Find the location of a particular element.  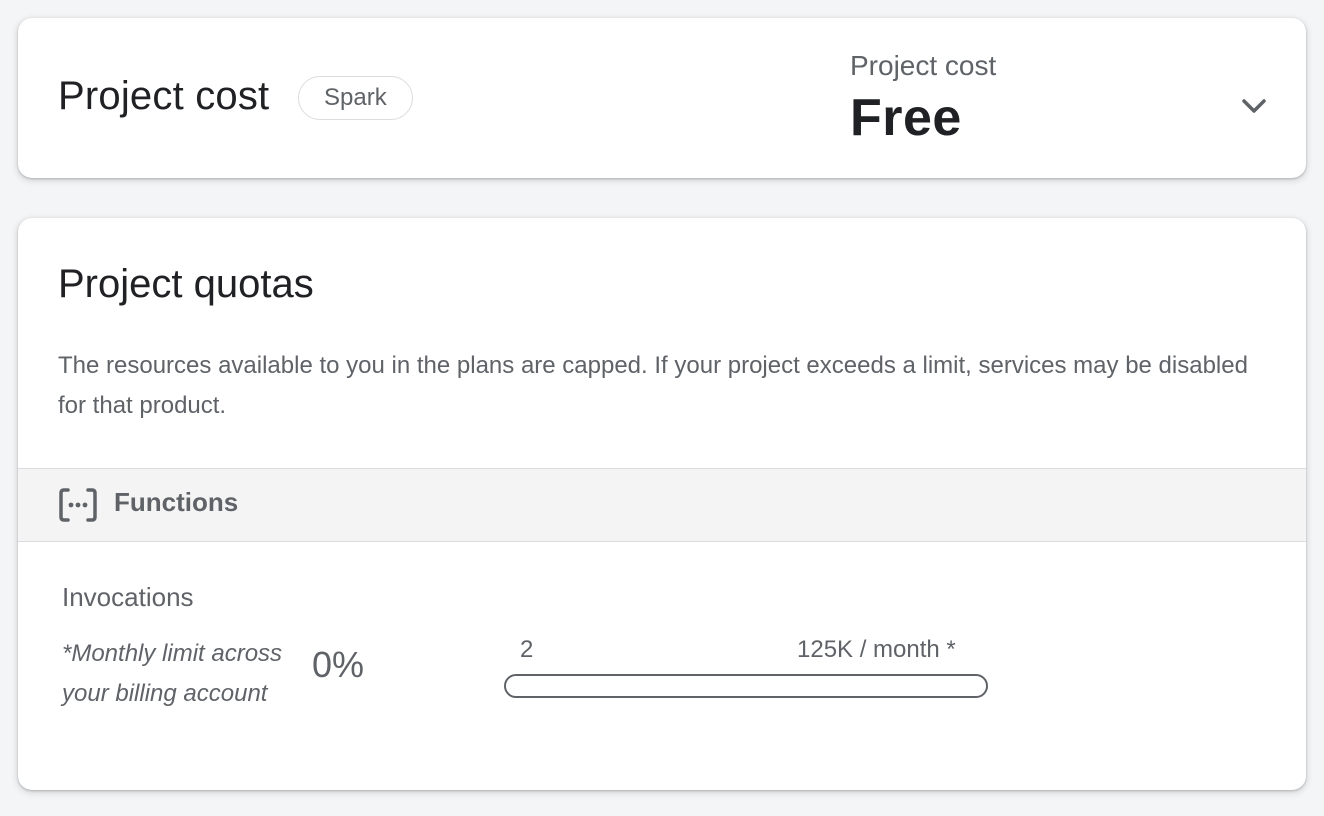

cost-summary-label: Project cost is located at coordinates (923, 65).